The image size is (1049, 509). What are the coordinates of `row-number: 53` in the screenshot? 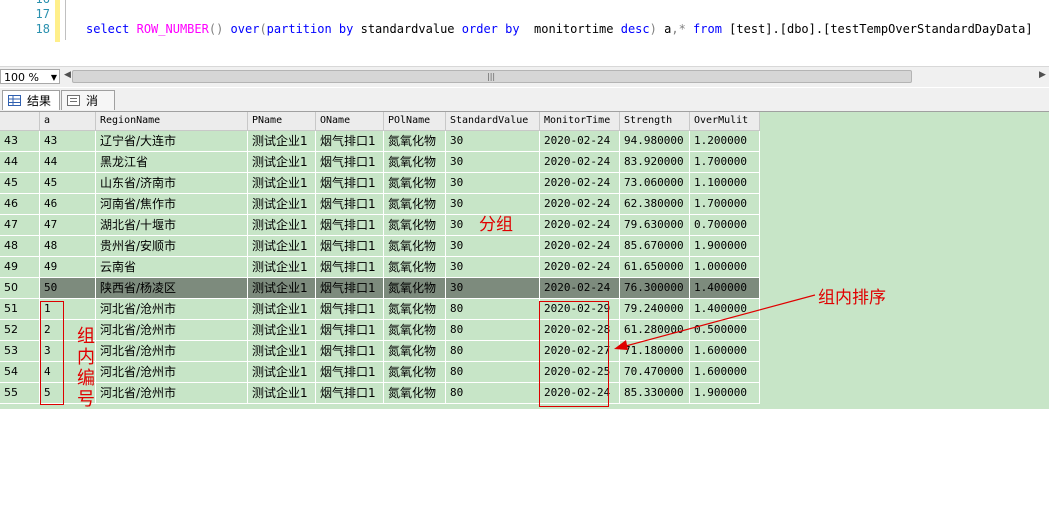 It's located at (20, 351).